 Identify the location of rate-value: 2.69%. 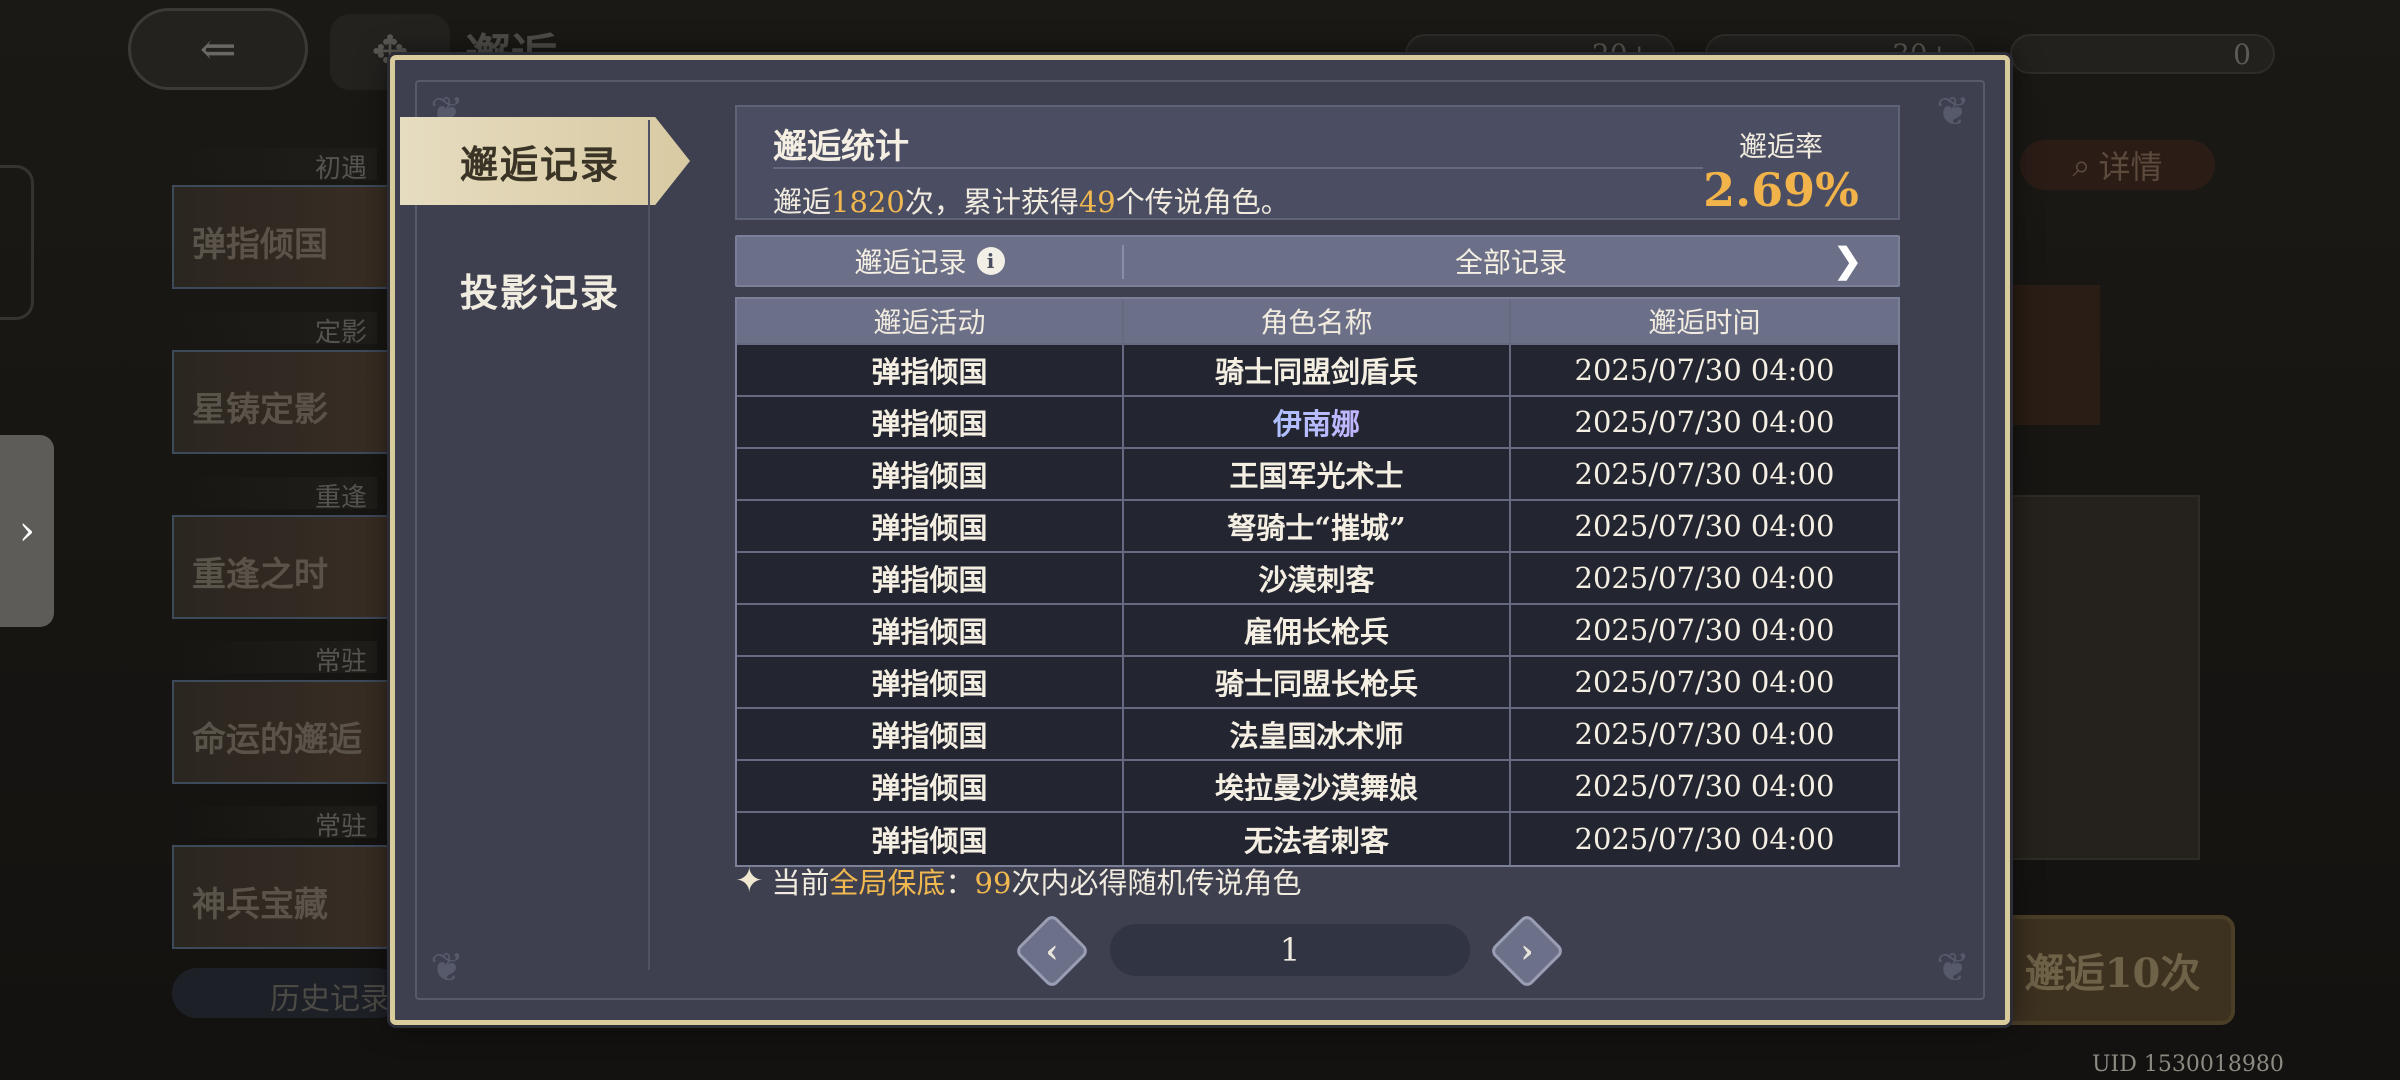
(1781, 190).